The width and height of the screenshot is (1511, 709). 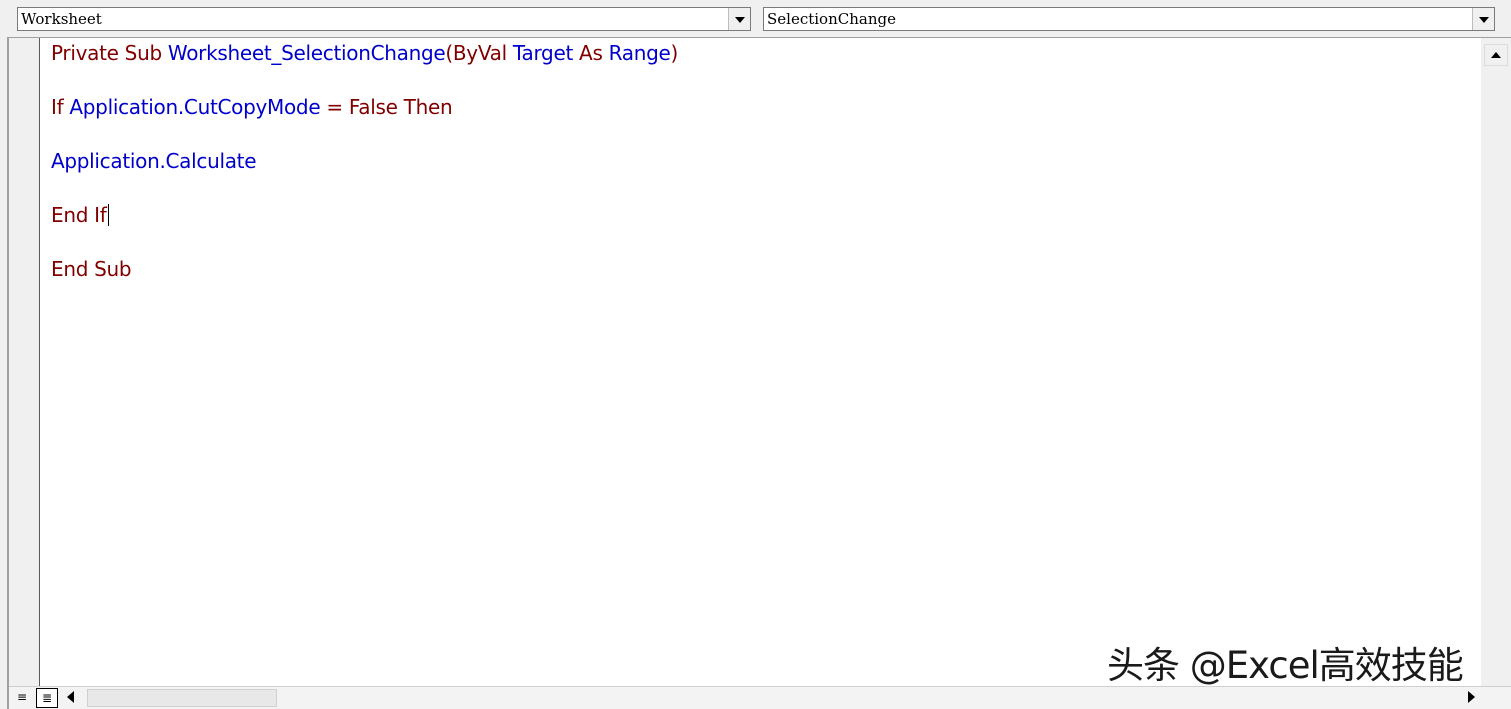 I want to click on full-module-view-button: ≣, so click(x=47, y=698).